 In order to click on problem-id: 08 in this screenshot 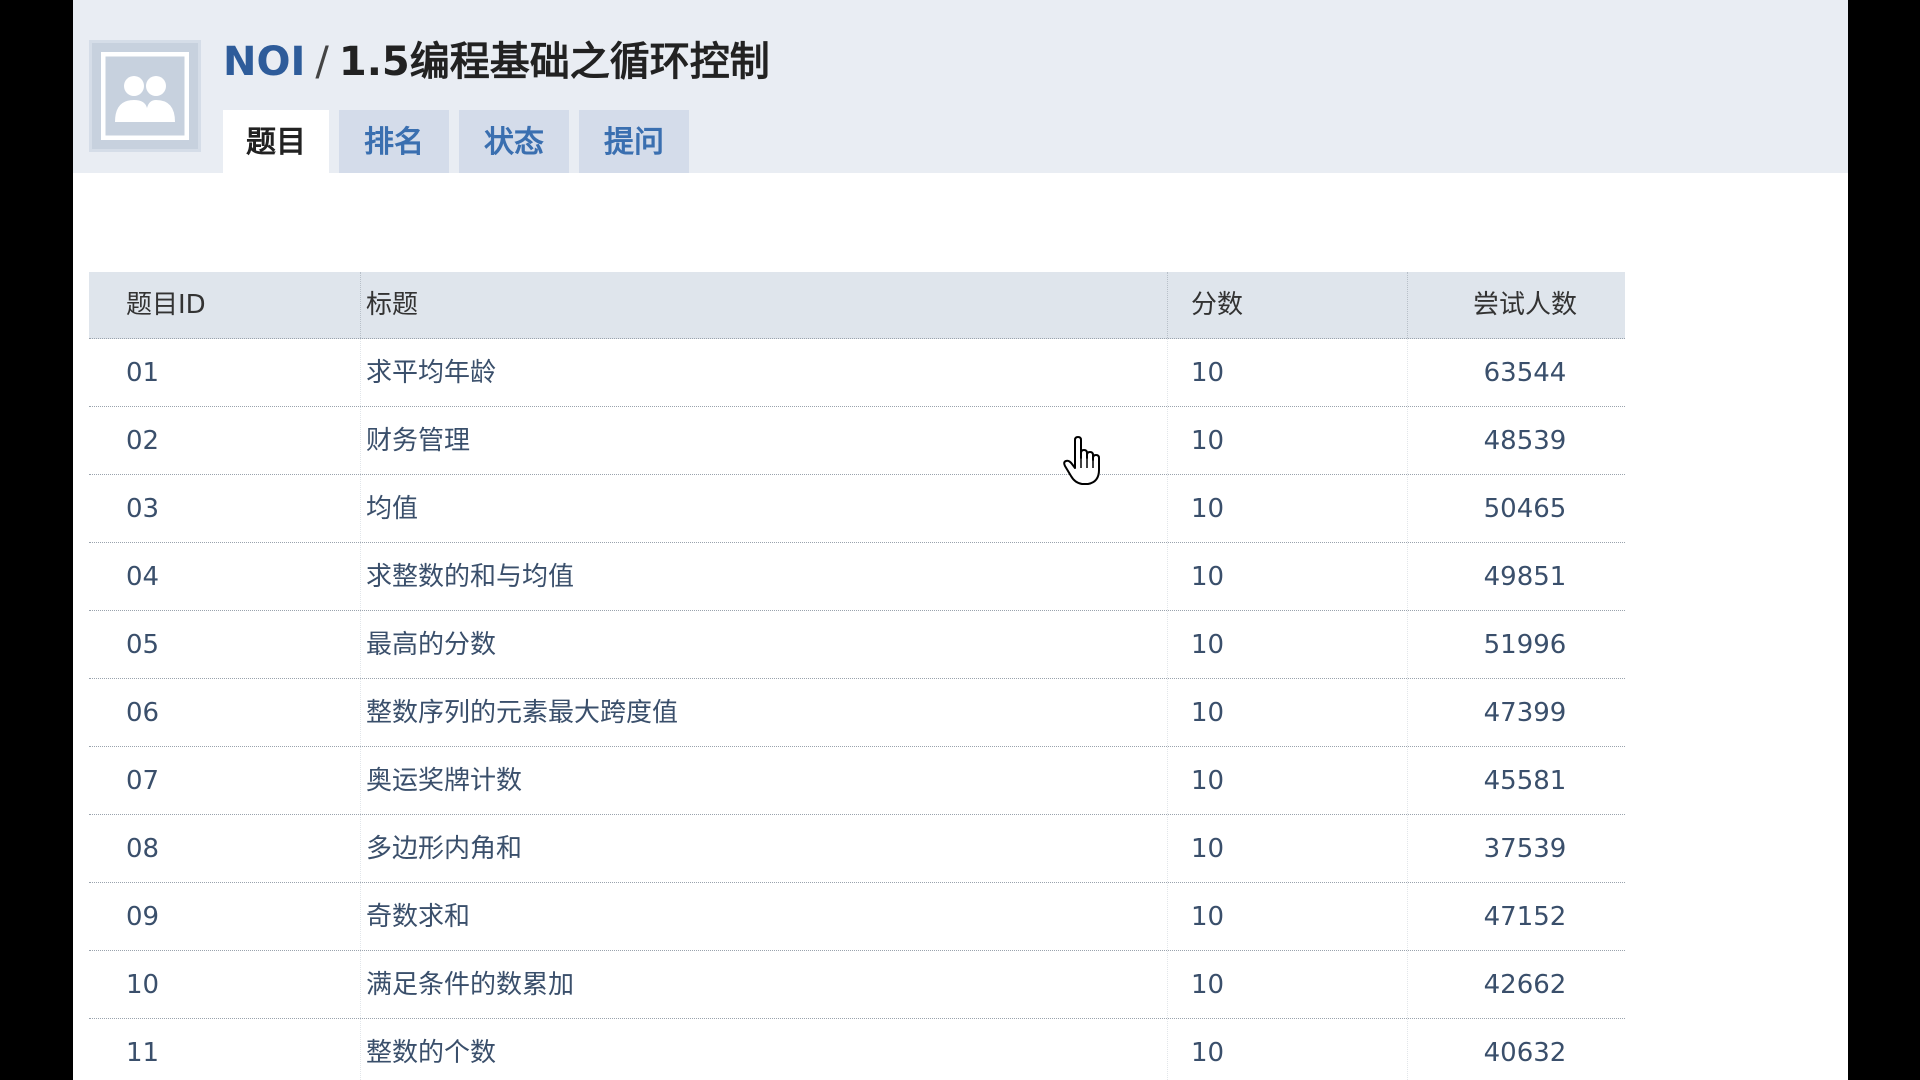, I will do `click(142, 849)`.